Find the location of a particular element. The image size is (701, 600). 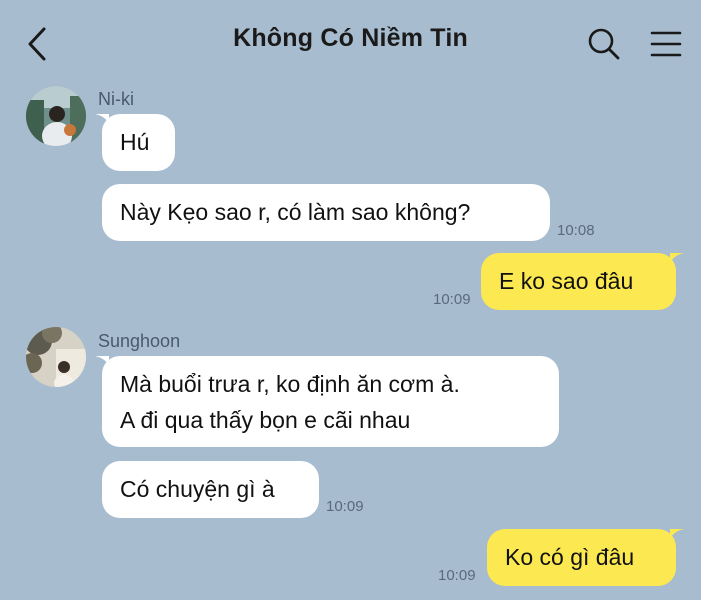

message-bubble-incoming: Hú is located at coordinates (138, 142).